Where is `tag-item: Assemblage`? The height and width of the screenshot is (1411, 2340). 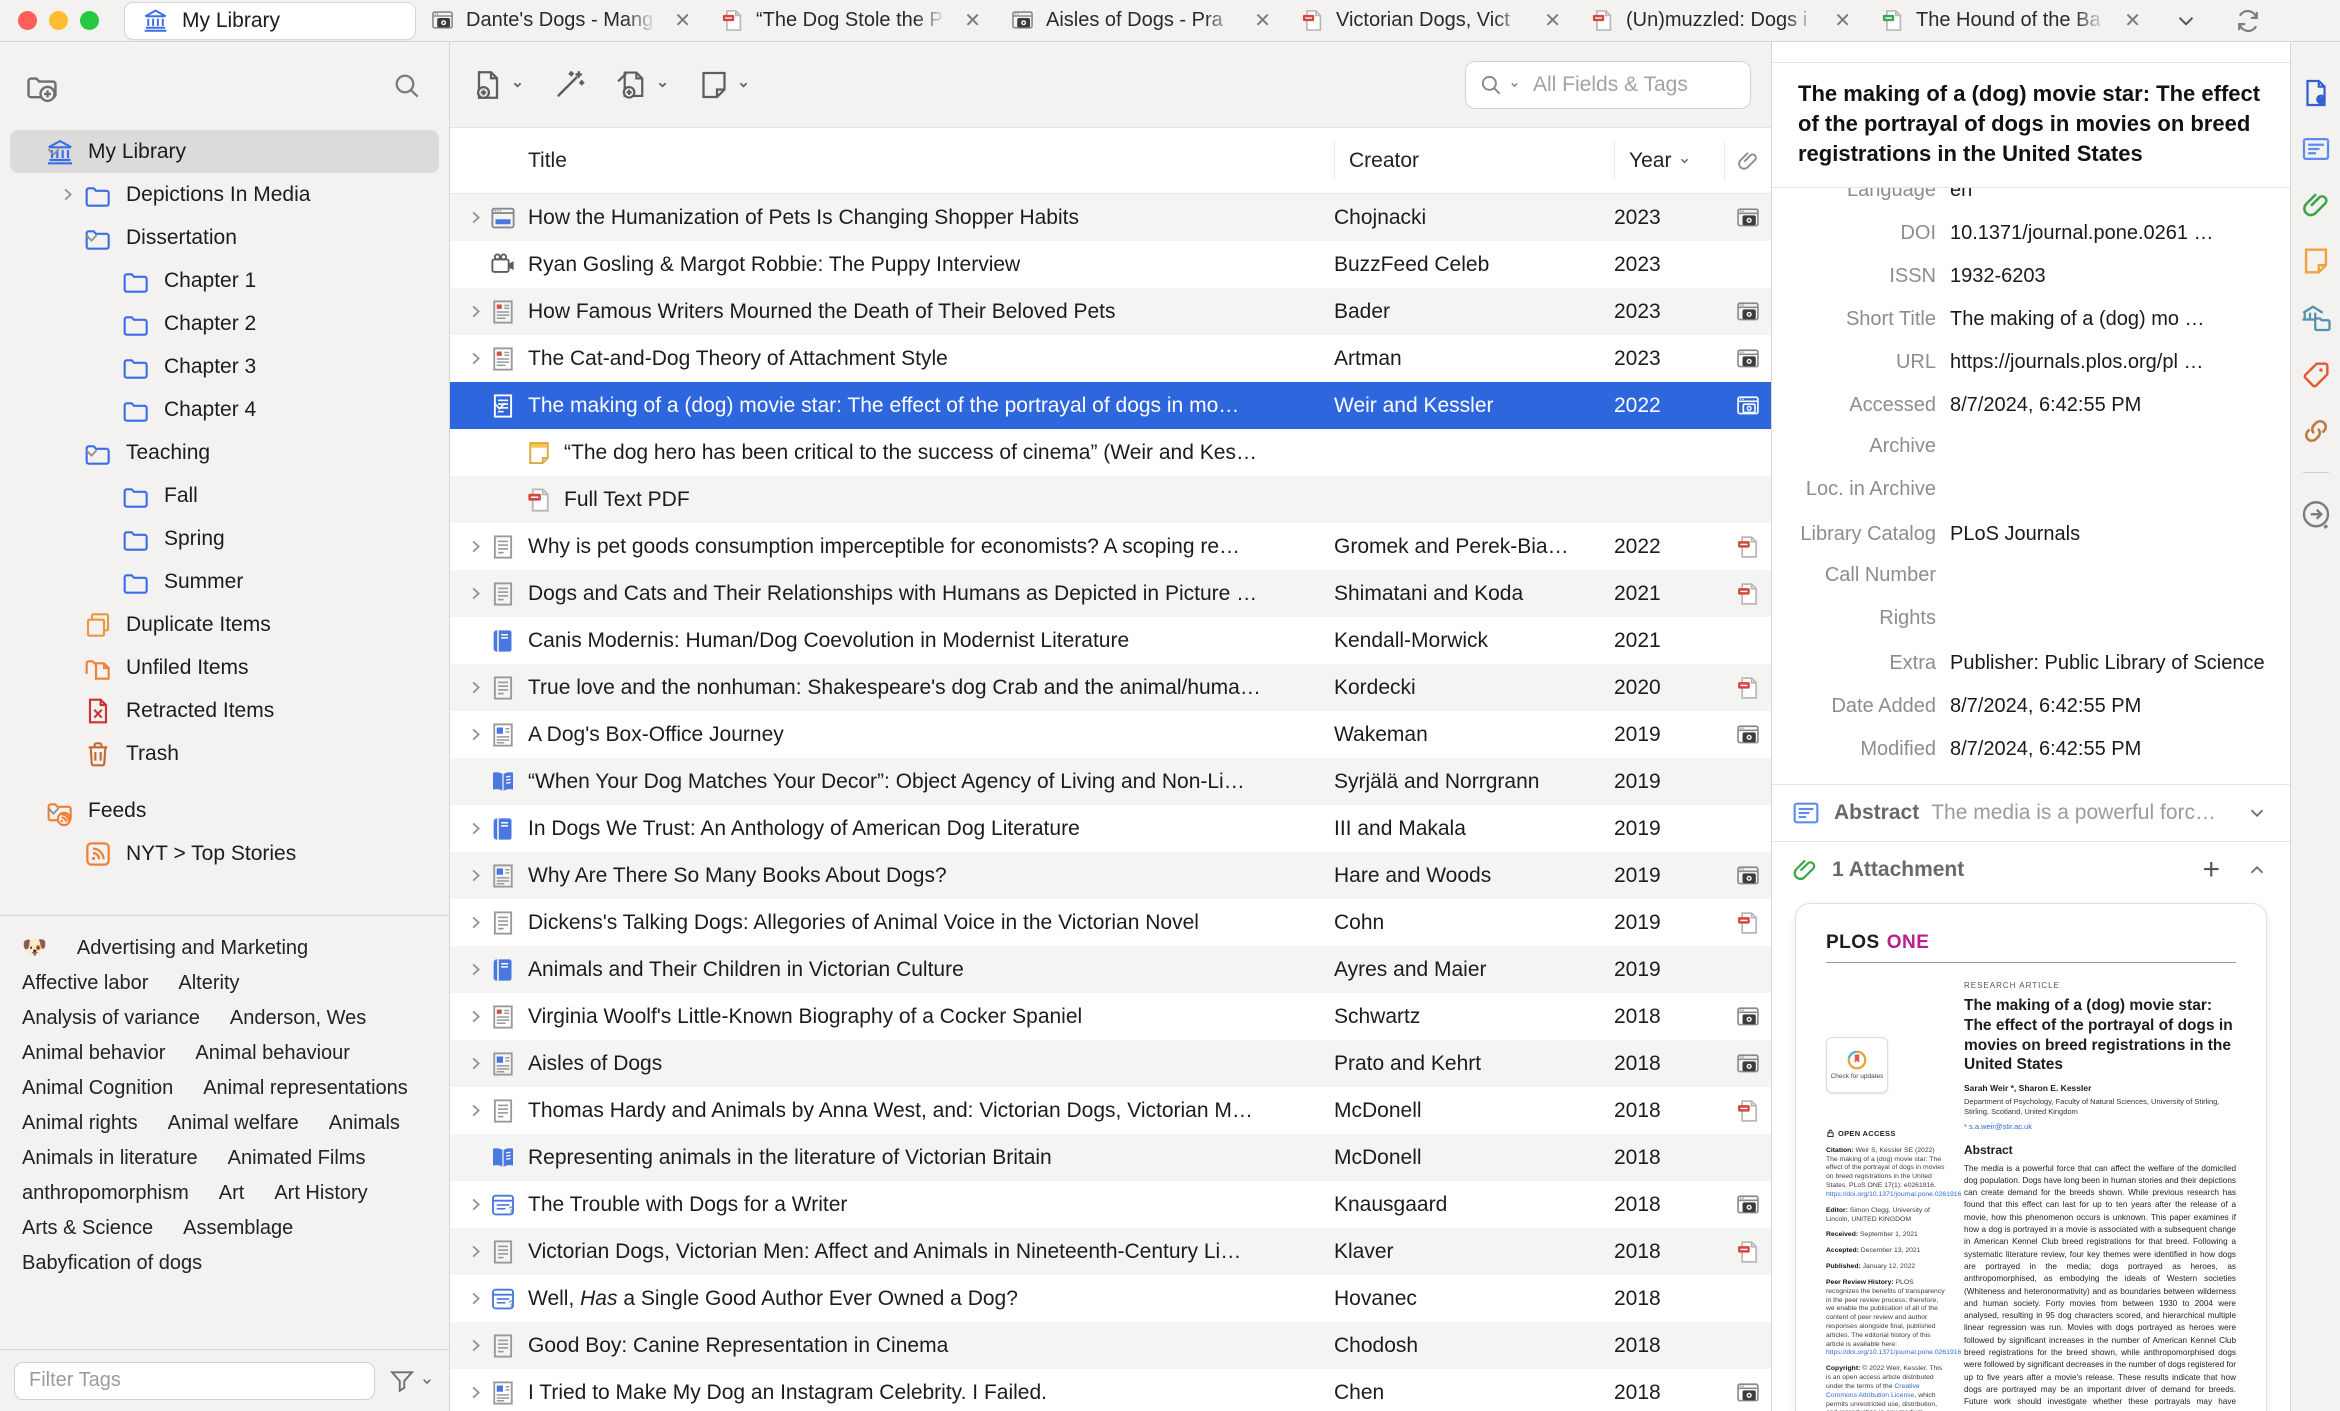 tag-item: Assemblage is located at coordinates (238, 1228).